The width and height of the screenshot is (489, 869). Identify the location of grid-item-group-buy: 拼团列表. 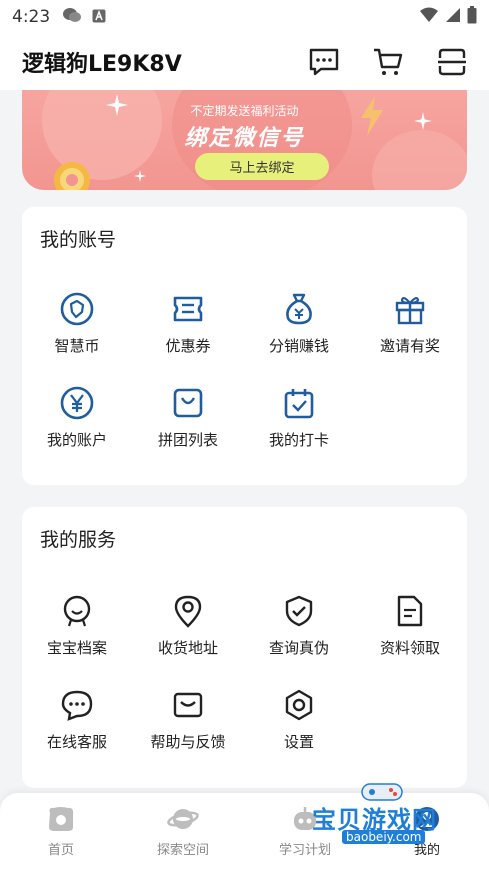
(188, 417).